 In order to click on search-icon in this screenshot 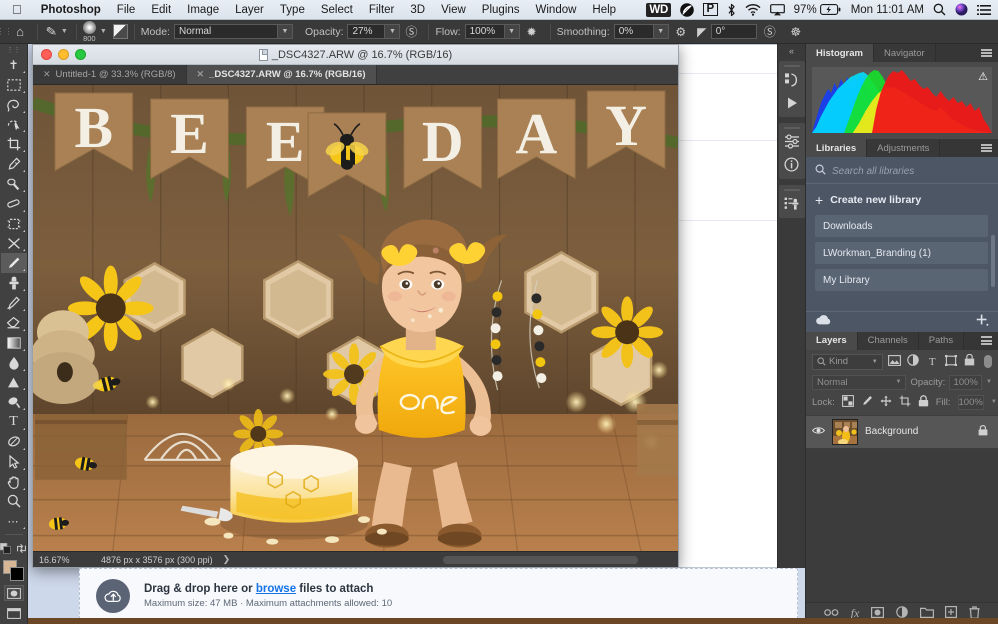, I will do `click(939, 9)`.